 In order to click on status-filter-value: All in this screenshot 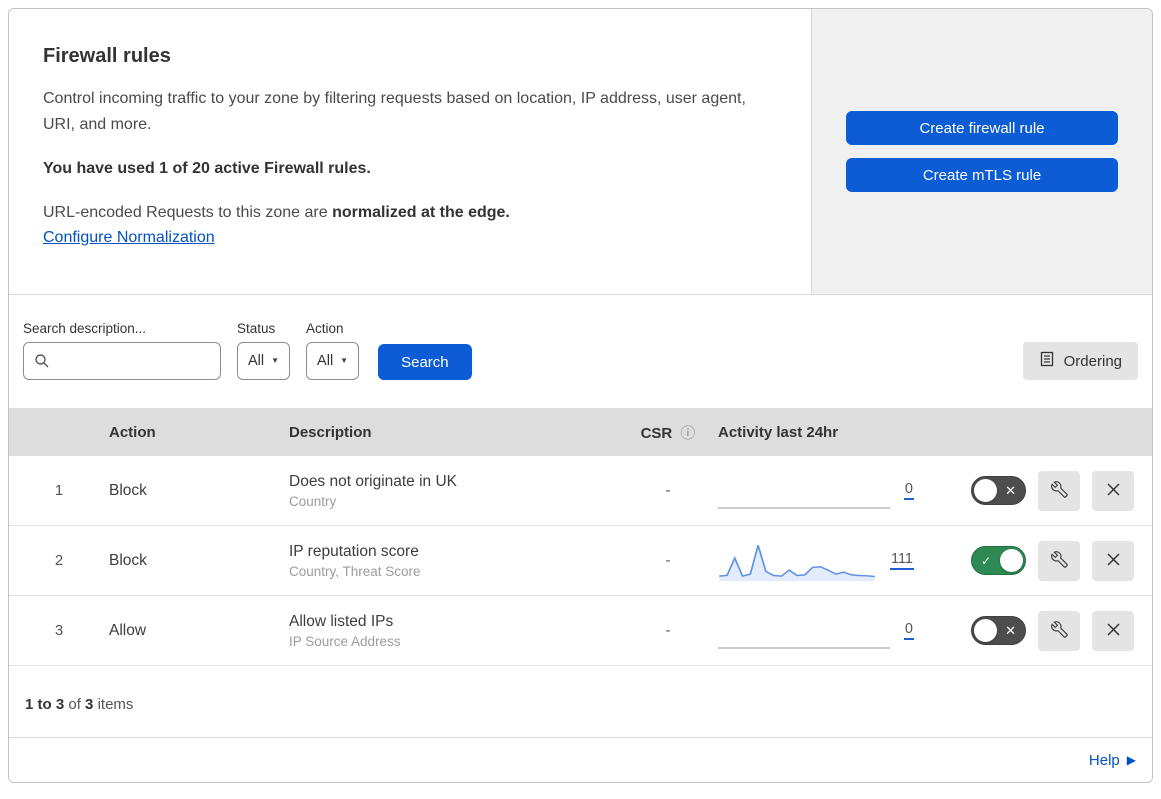, I will do `click(256, 361)`.